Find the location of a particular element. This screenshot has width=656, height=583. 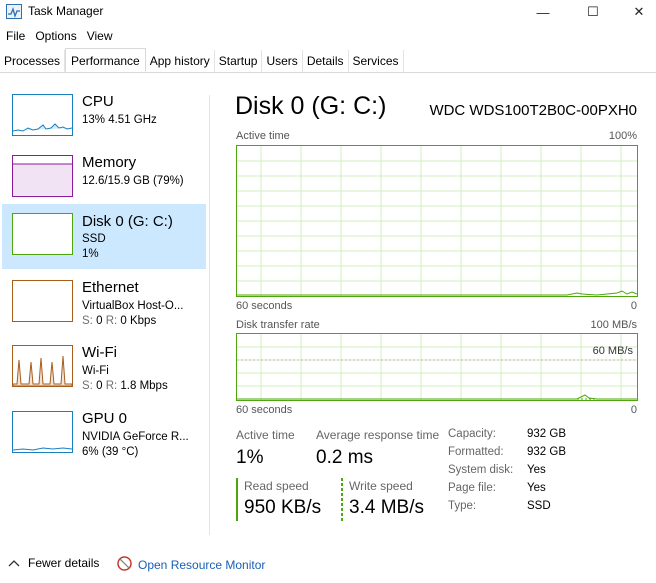

sidebar-item-label: Wi-Fi is located at coordinates (99, 352).